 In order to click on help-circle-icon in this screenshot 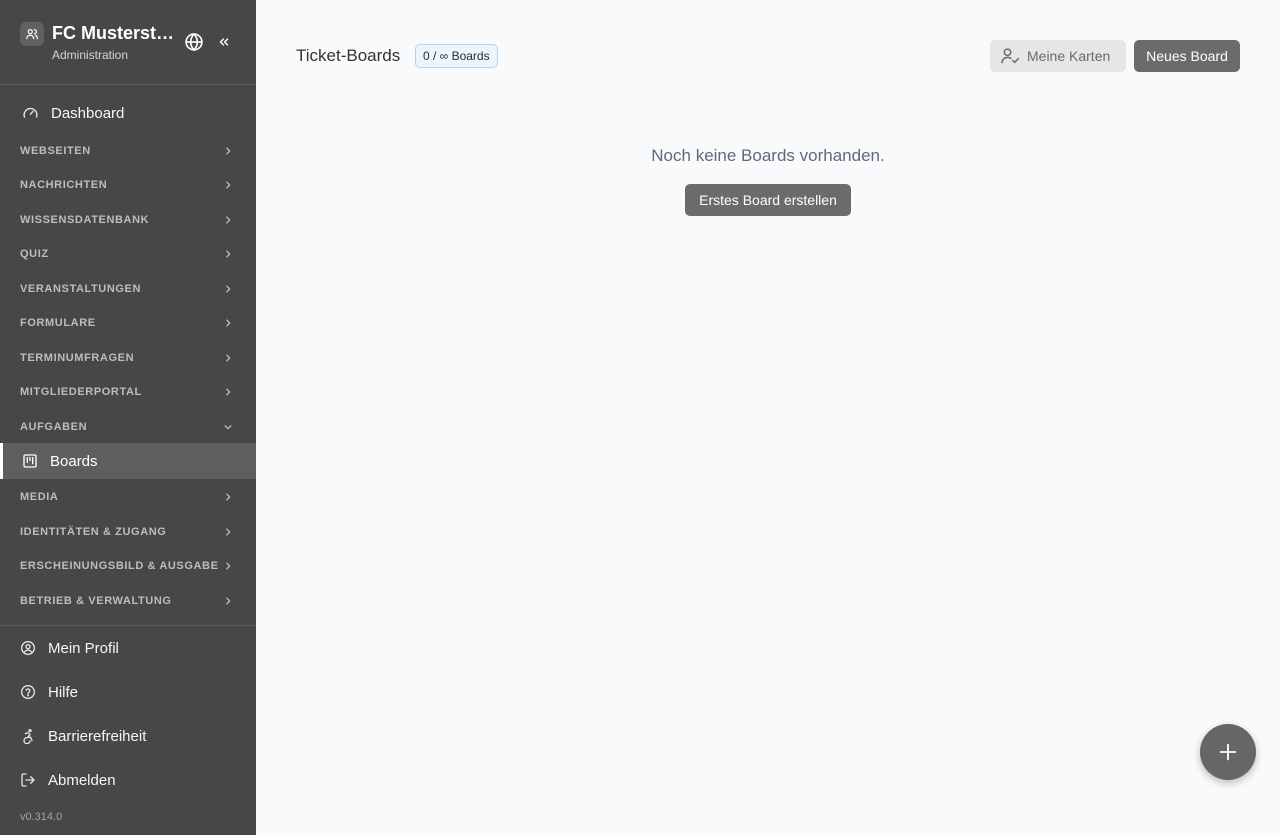, I will do `click(28, 692)`.